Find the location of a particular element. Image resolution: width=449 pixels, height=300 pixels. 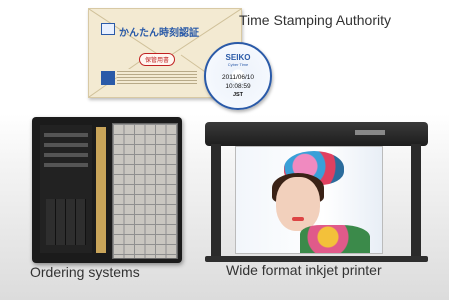

printer-stand-right is located at coordinates (416, 201).